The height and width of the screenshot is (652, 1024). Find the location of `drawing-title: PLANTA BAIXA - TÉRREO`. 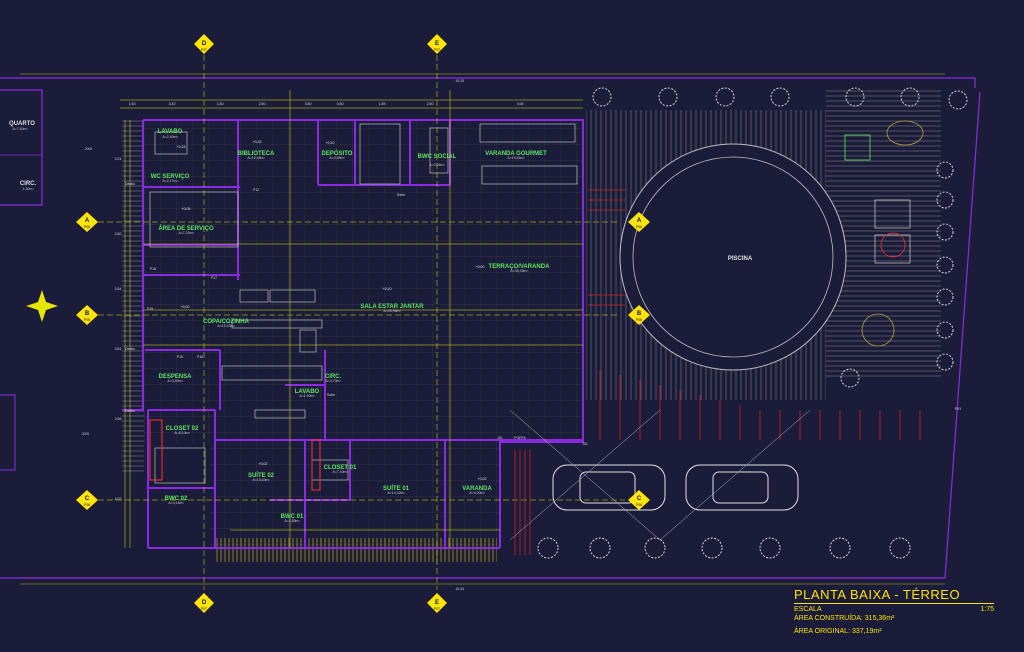

drawing-title: PLANTA BAIXA - TÉRREO is located at coordinates (877, 594).